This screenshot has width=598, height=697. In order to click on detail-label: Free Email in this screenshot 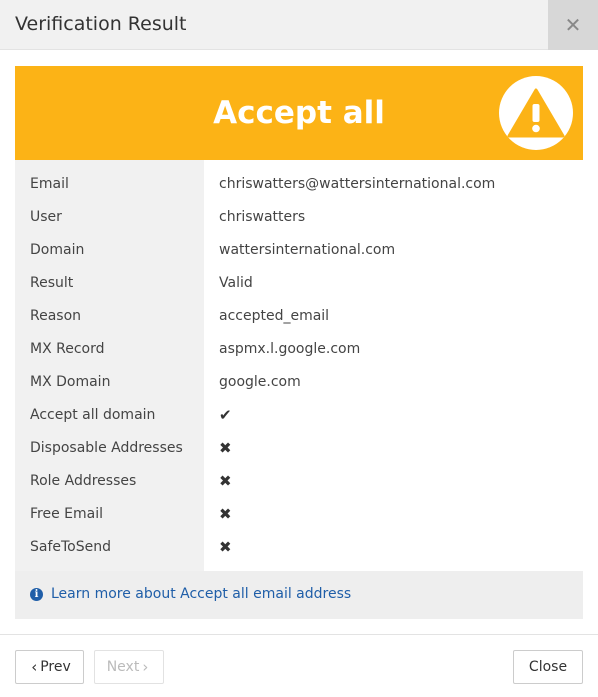, I will do `click(67, 514)`.